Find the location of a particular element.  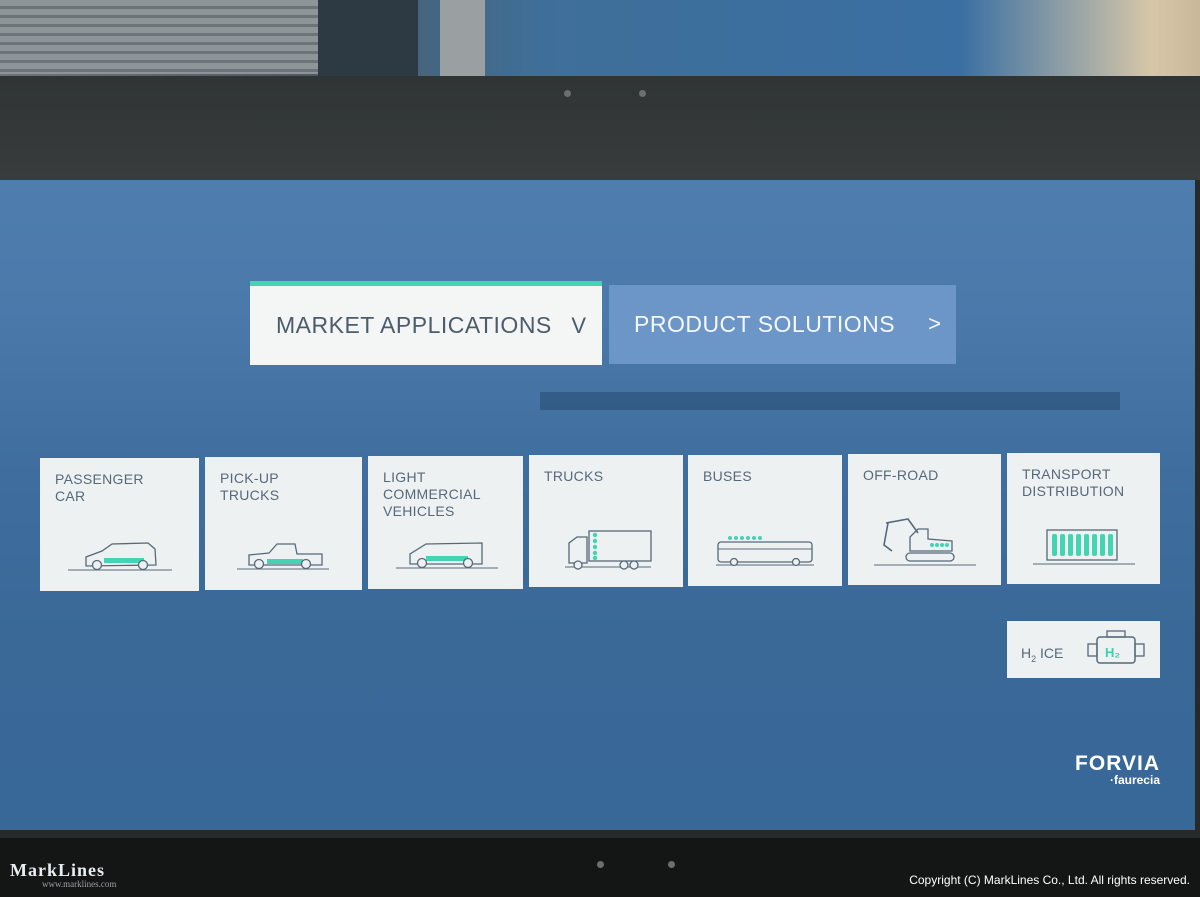

van-icon is located at coordinates (447, 555).